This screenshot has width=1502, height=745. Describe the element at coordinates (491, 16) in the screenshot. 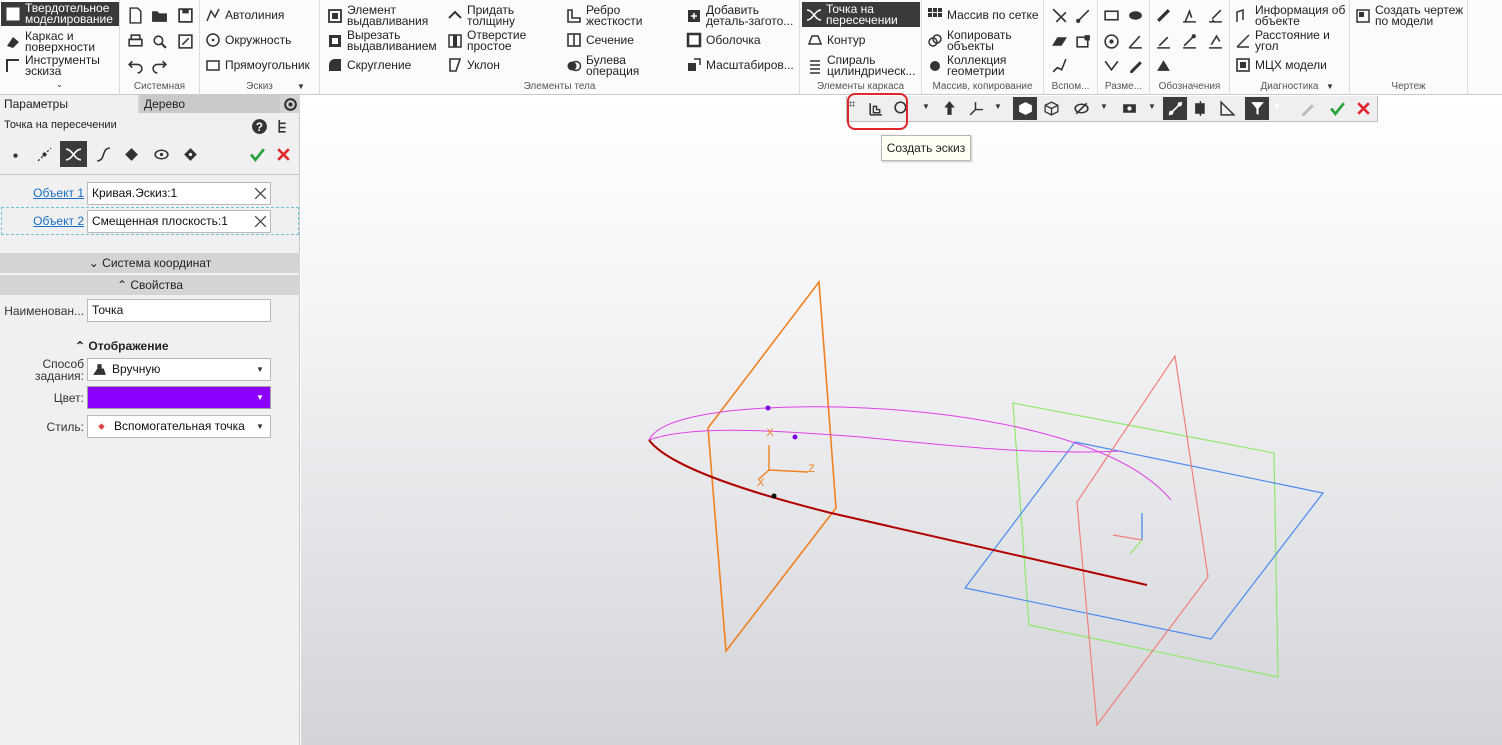

I see `thicken-button: Придать толщину` at that location.